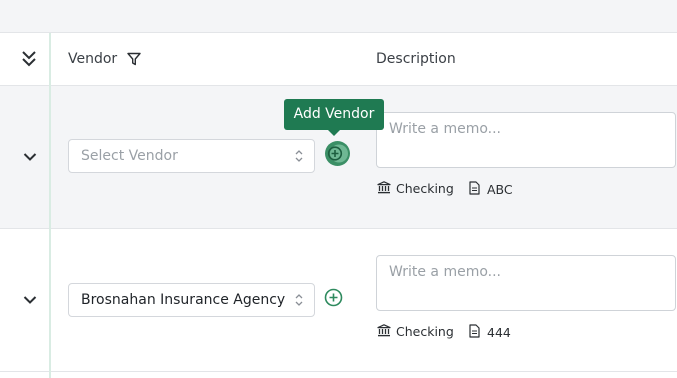  I want to click on top-toolbar-area, so click(338, 16).